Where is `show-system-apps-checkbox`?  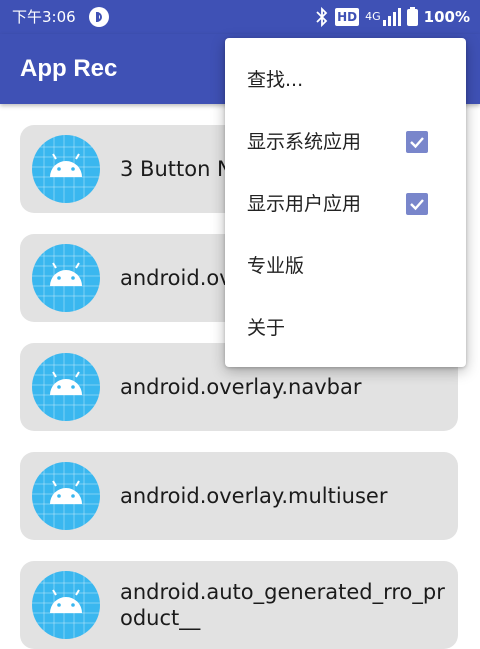
show-system-apps-checkbox is located at coordinates (417, 142).